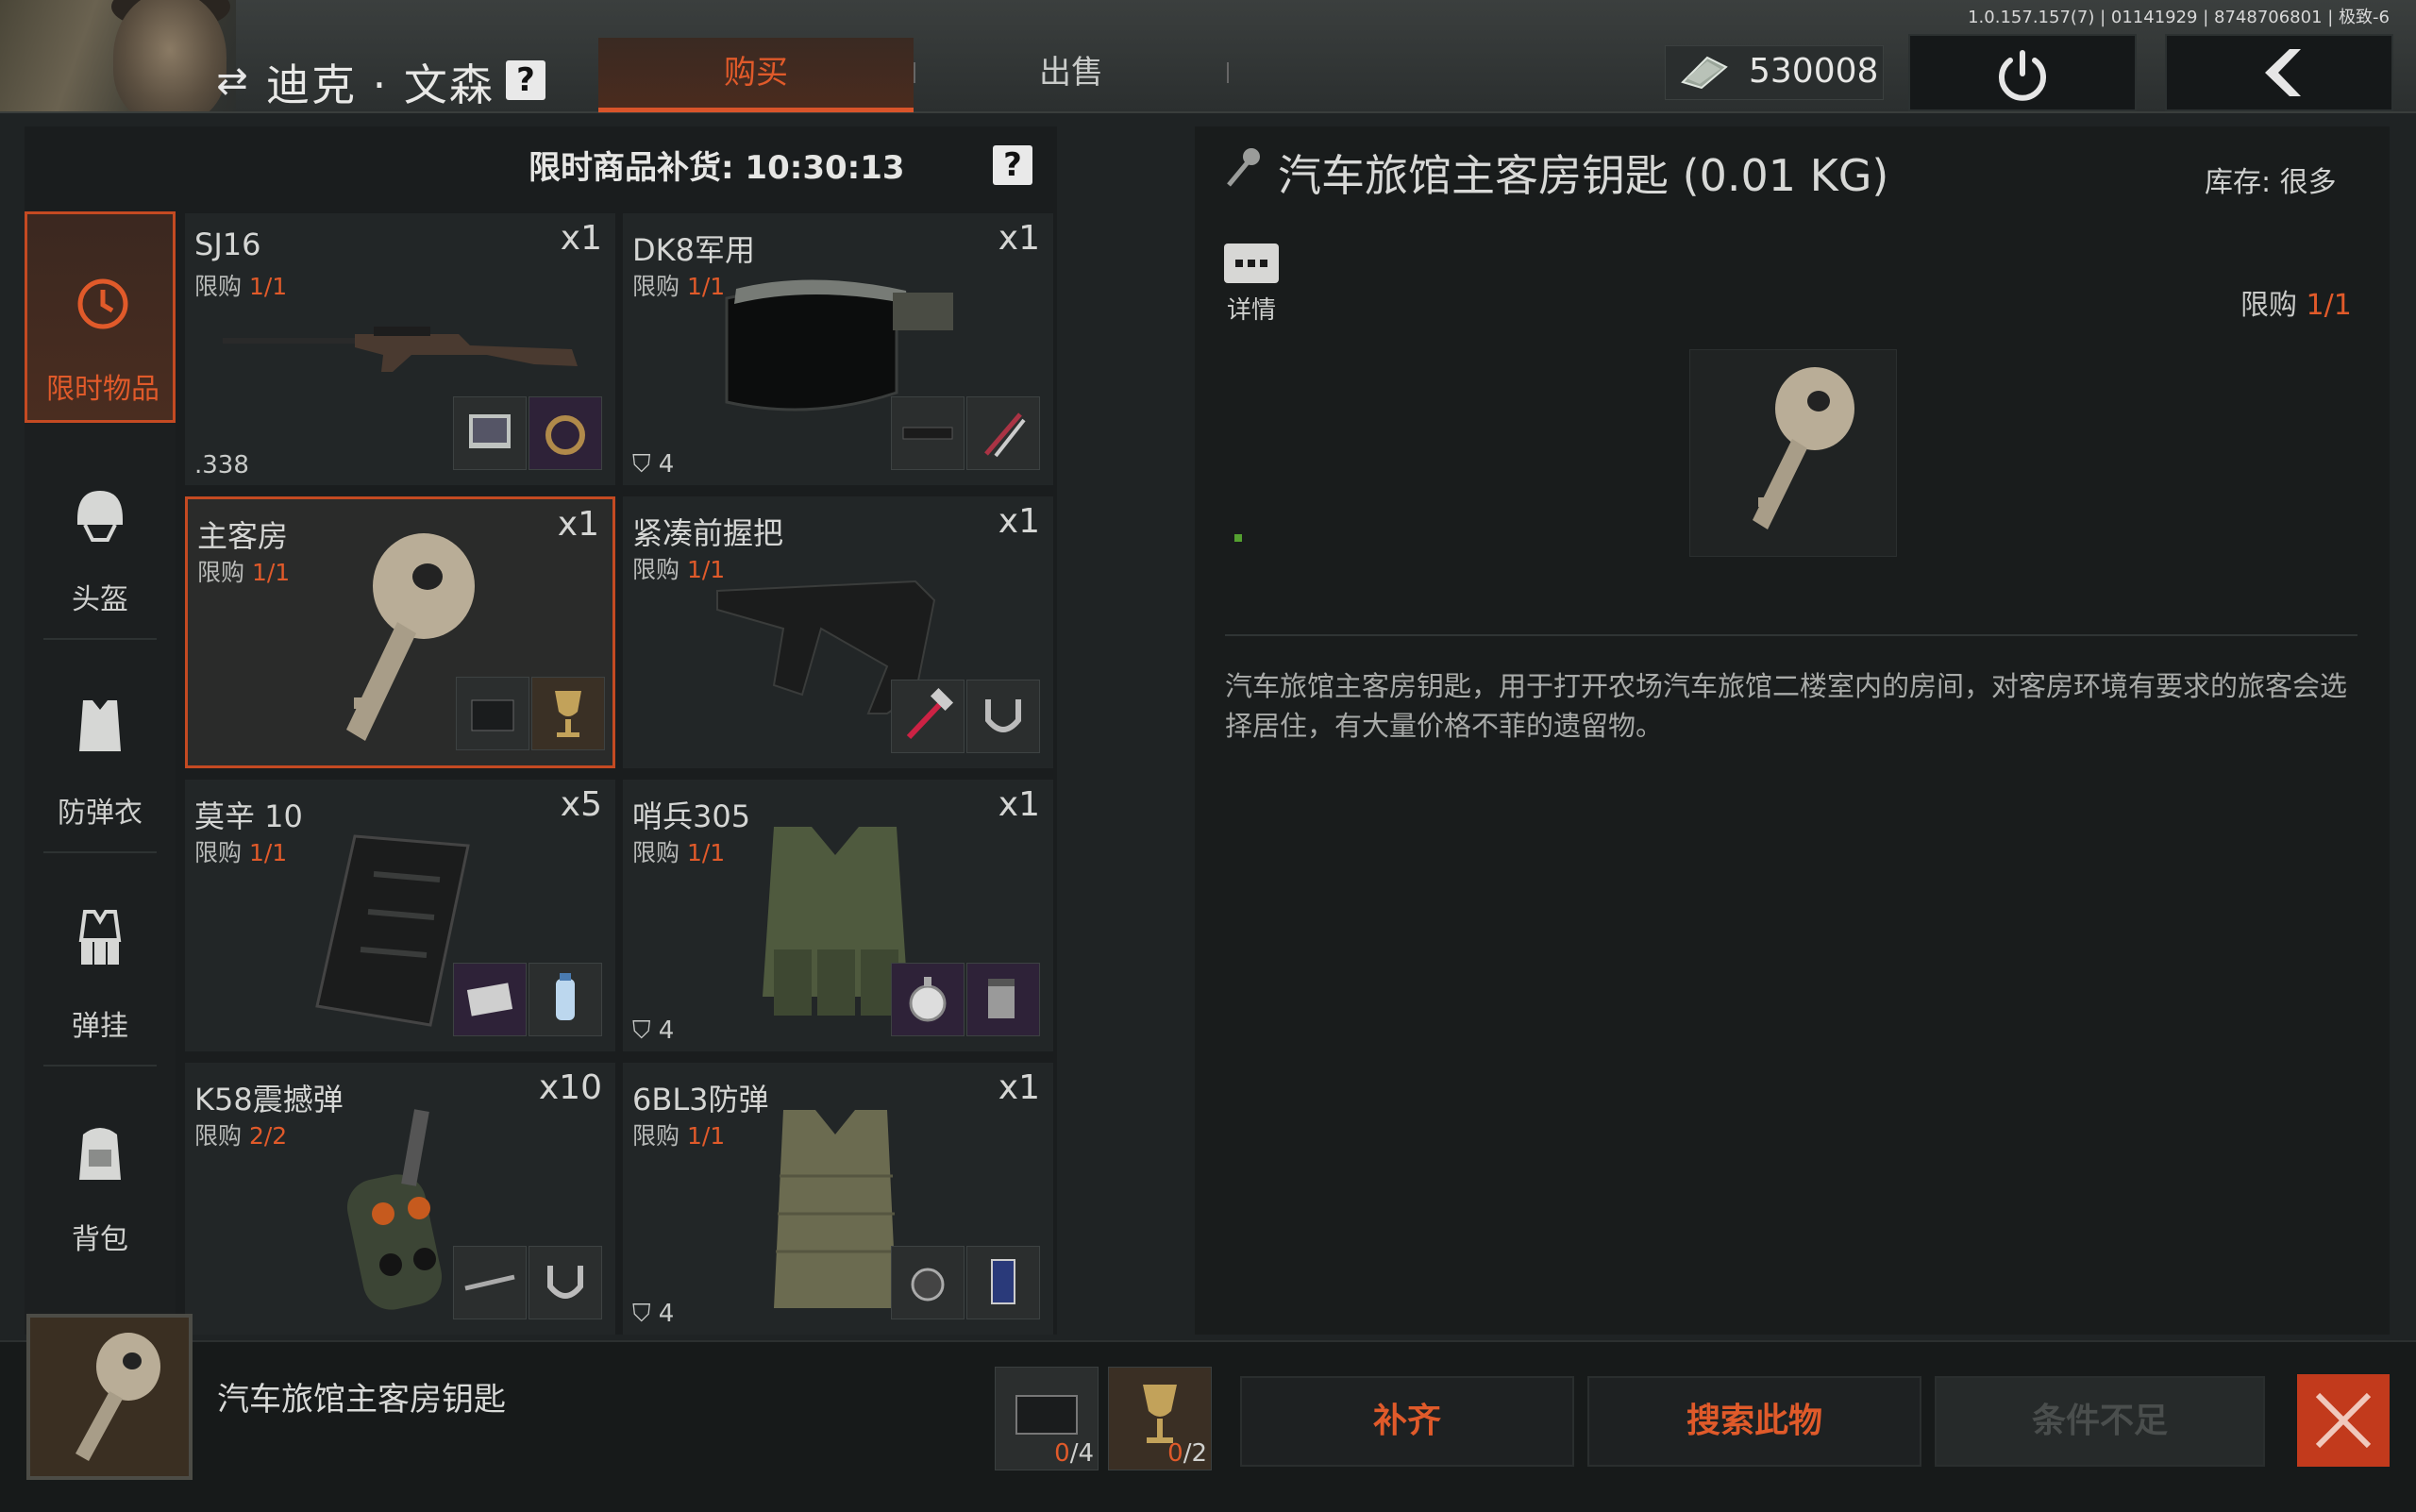  What do you see at coordinates (2283, 72) in the screenshot?
I see `chevron-left-icon` at bounding box center [2283, 72].